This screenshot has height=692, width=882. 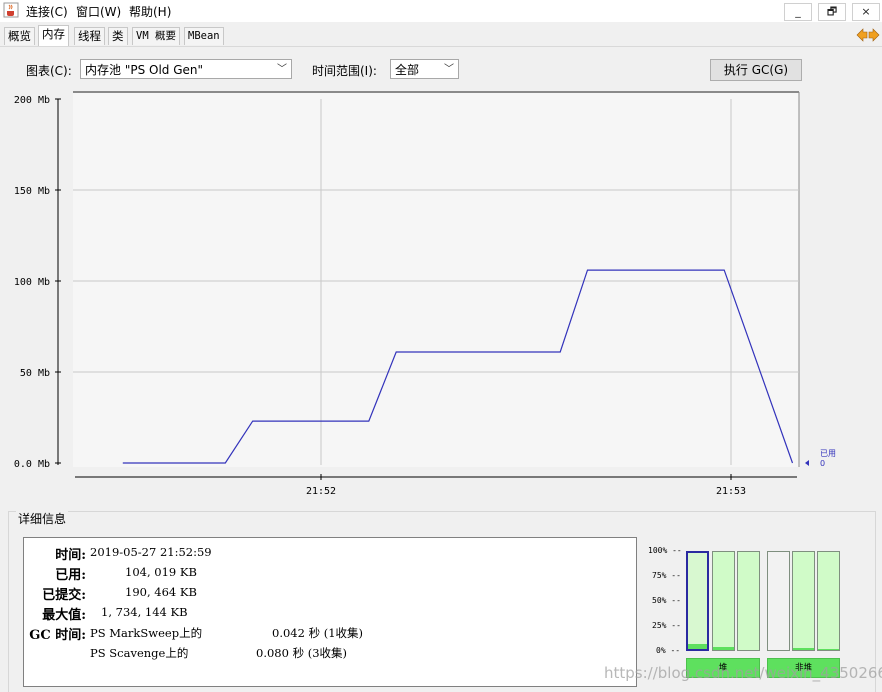 What do you see at coordinates (161, 572) in the screenshot?
I see `used-value: 104, 019 KB` at bounding box center [161, 572].